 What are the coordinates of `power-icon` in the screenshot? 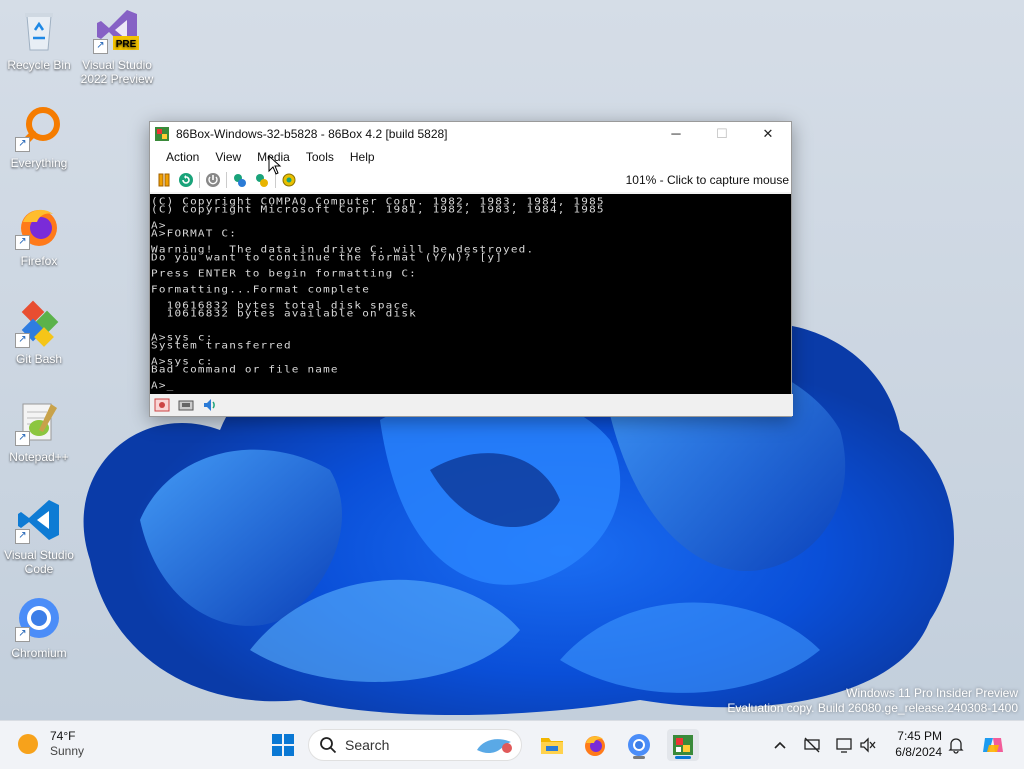 It's located at (213, 180).